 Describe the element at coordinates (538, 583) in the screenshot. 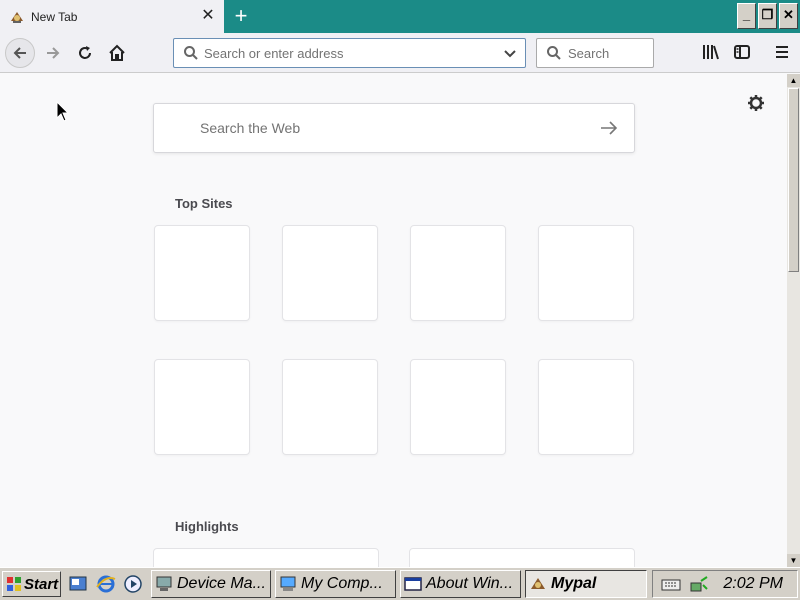

I see `mypal-icon` at that location.